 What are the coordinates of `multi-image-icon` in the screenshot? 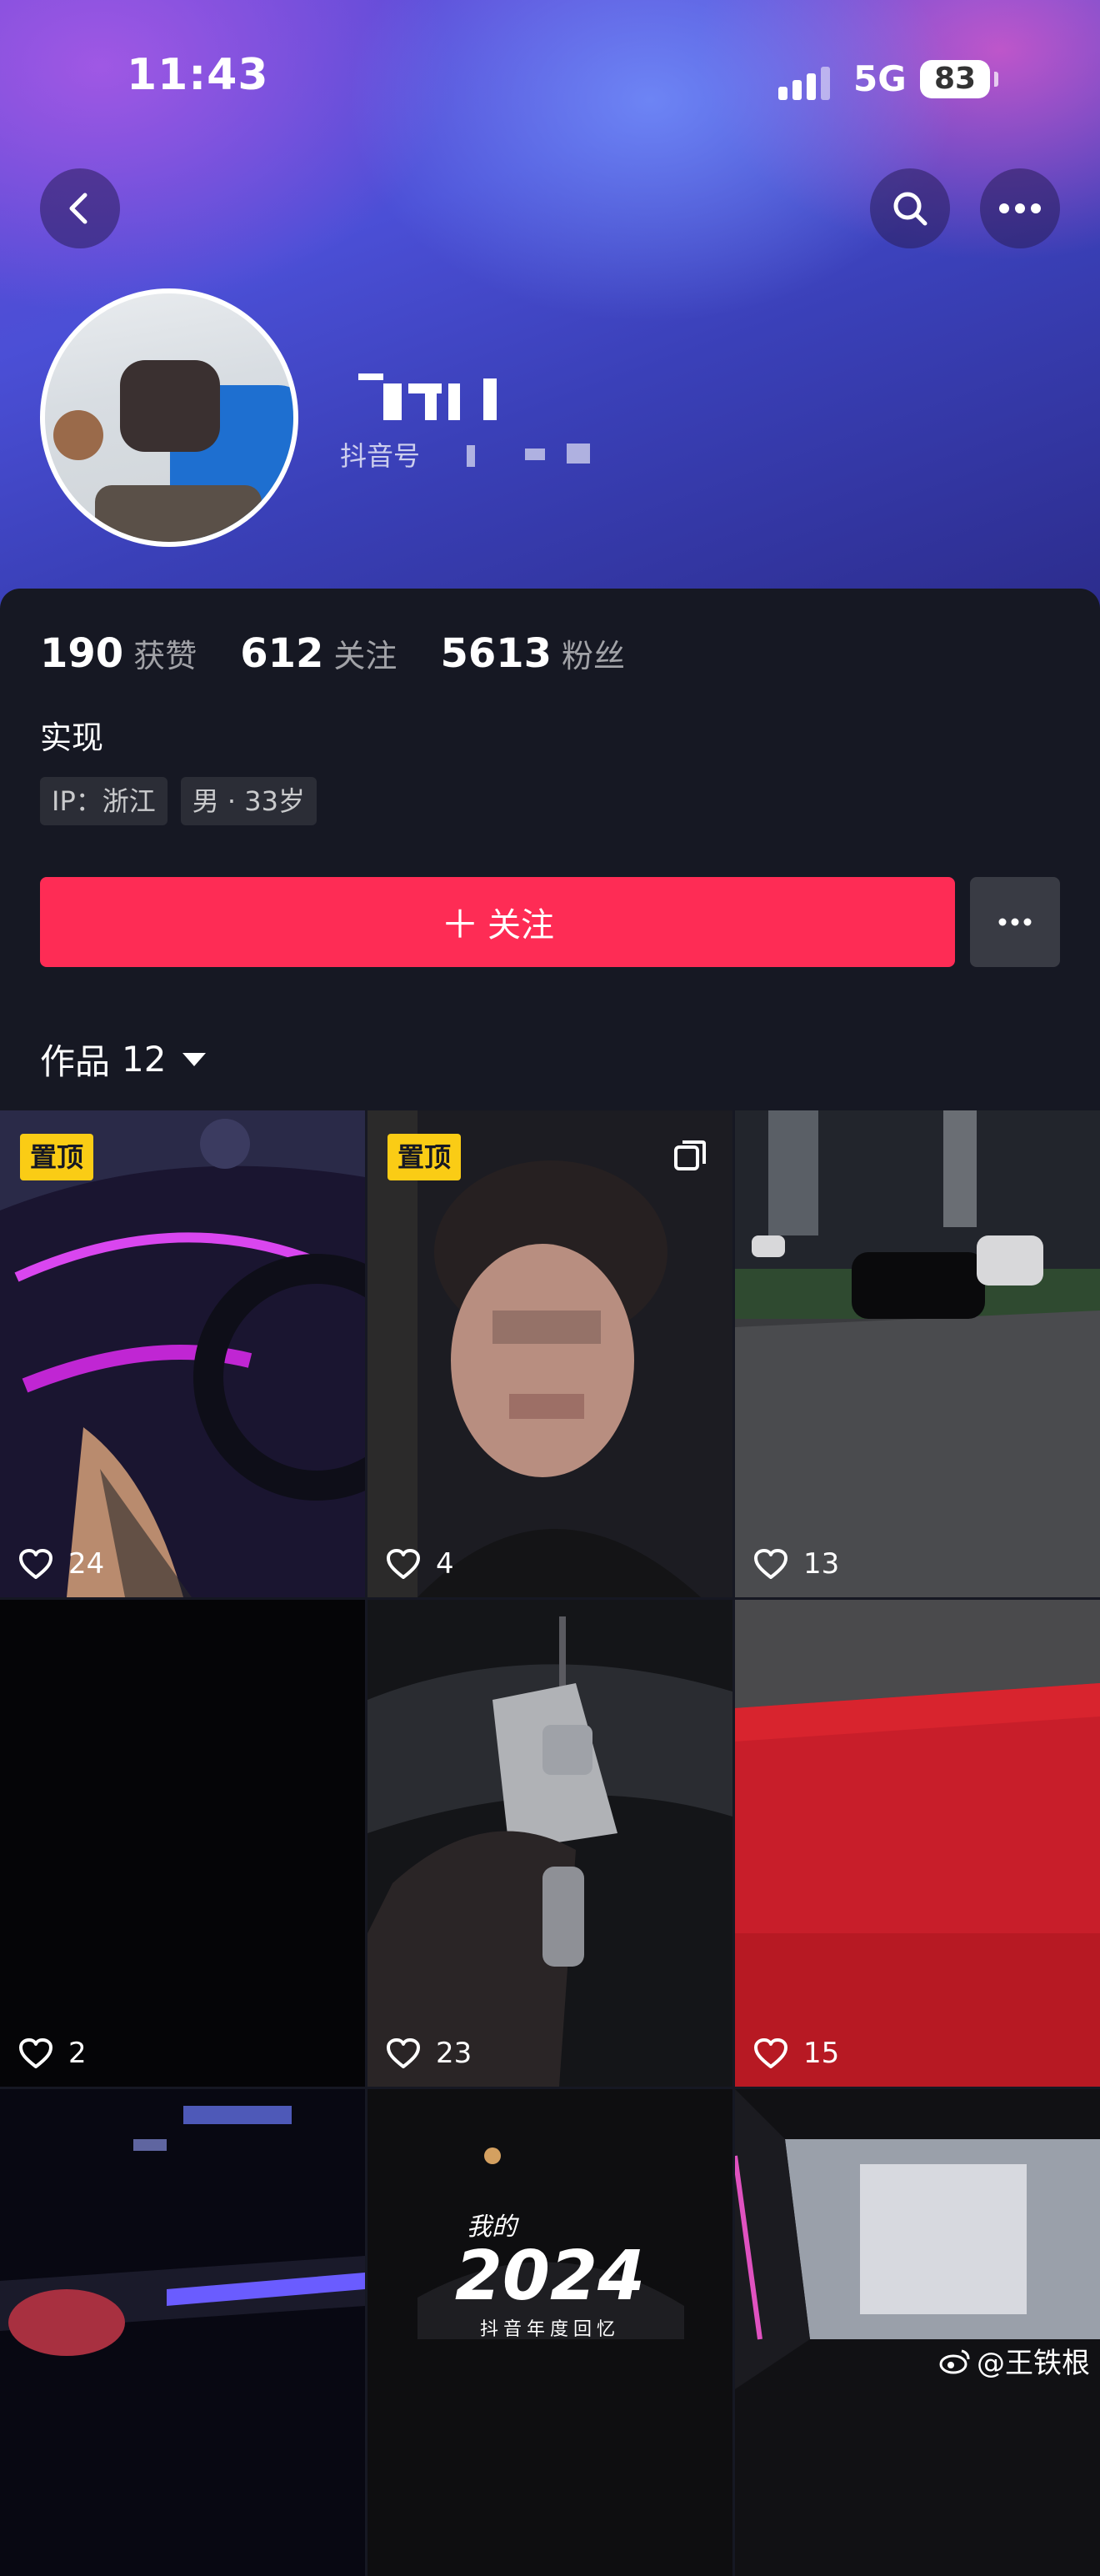 It's located at (690, 1155).